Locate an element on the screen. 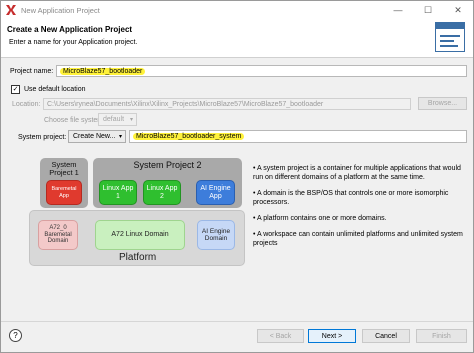  system-project-select: Create New... ▾ is located at coordinates (97, 136).